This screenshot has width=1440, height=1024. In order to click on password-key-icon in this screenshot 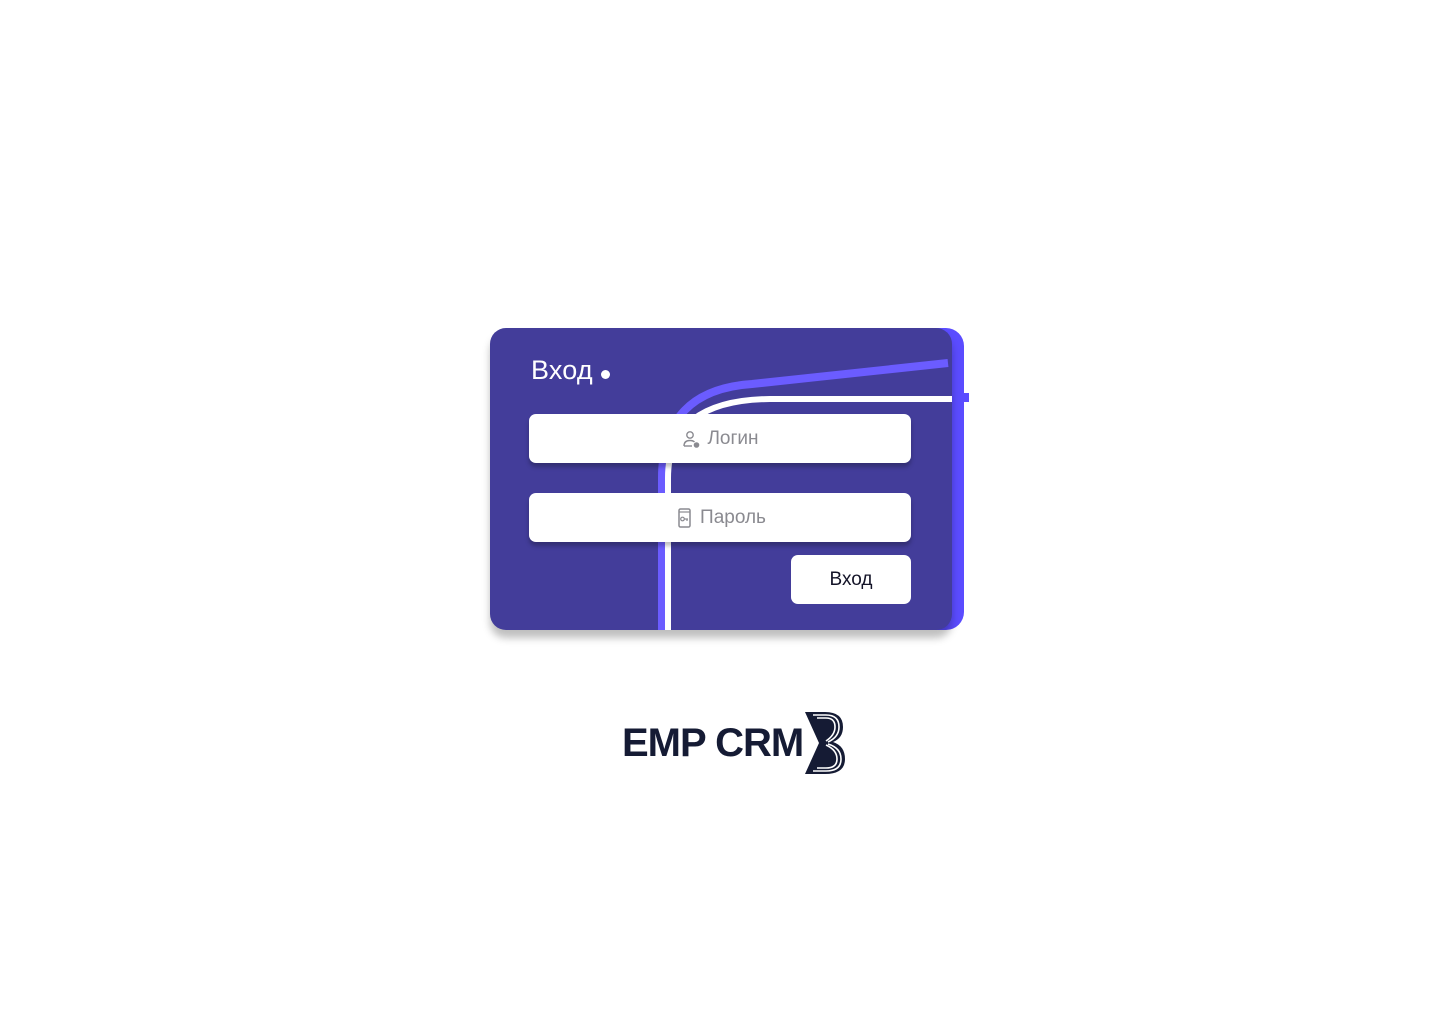, I will do `click(684, 517)`.